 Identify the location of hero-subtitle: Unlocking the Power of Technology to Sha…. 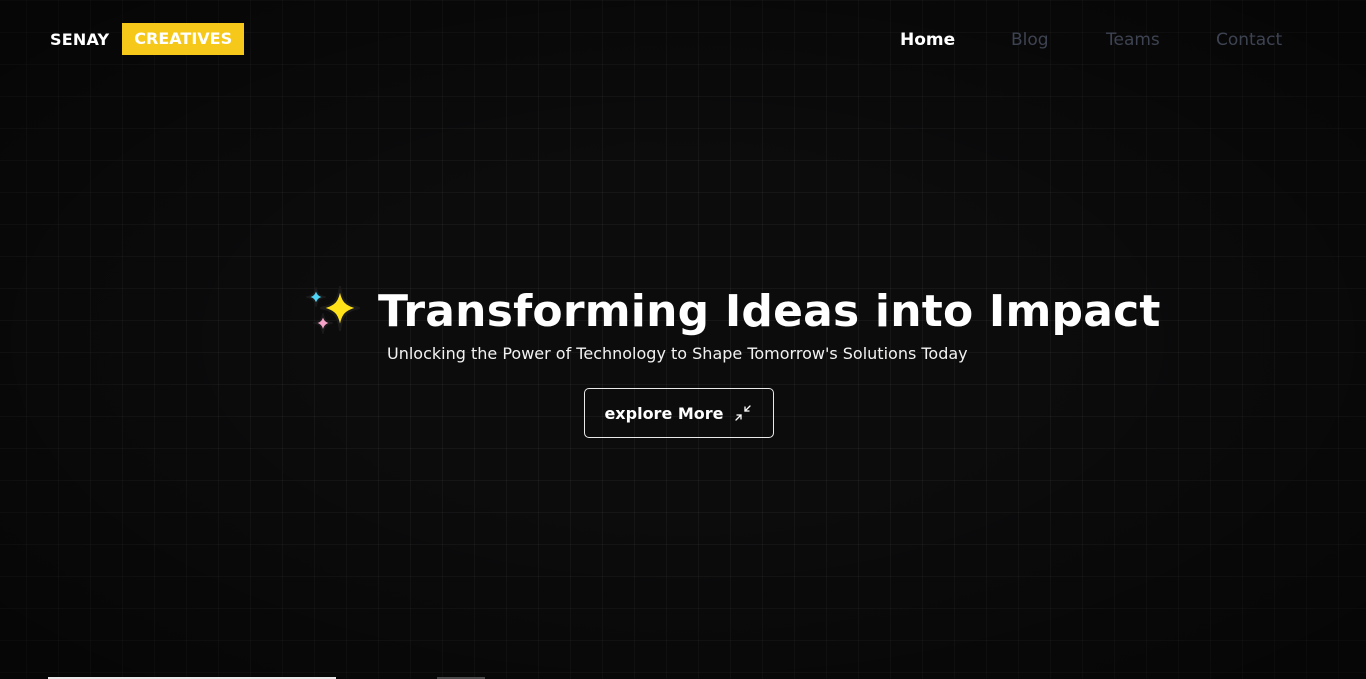
(677, 353).